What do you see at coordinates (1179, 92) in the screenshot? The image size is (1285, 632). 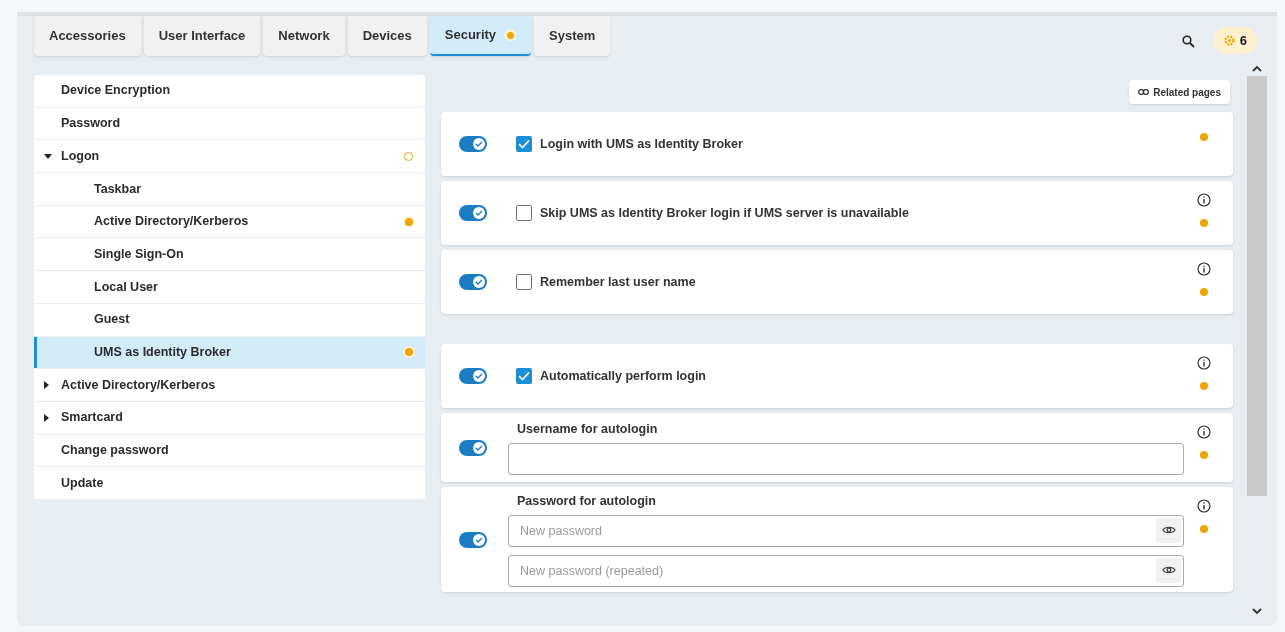 I see `related-pages-button: Related pages` at bounding box center [1179, 92].